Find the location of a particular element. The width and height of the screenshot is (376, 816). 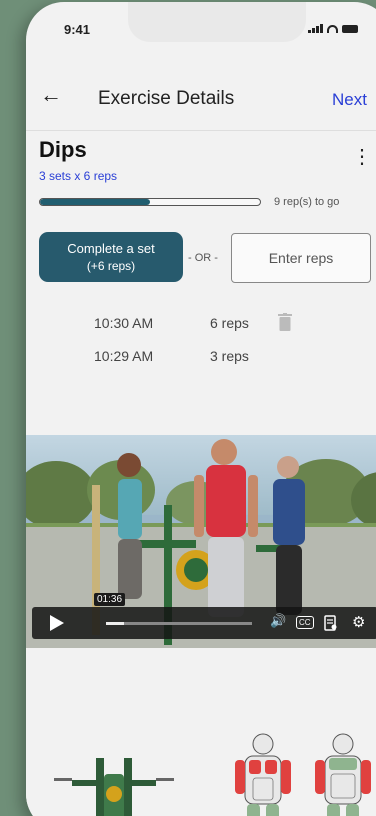

page-title: Exercise Details is located at coordinates (166, 98).